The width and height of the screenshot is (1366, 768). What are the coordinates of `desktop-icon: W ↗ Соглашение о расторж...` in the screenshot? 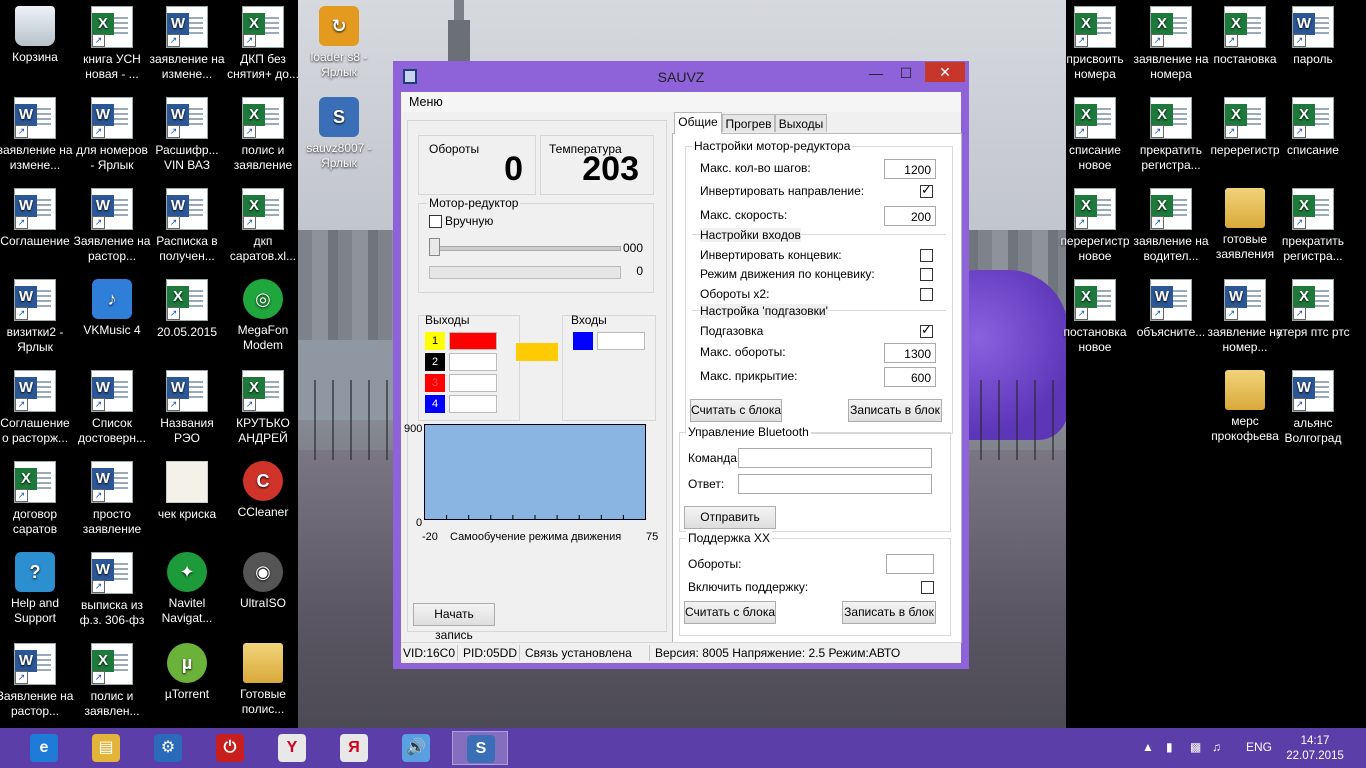 It's located at (37, 408).